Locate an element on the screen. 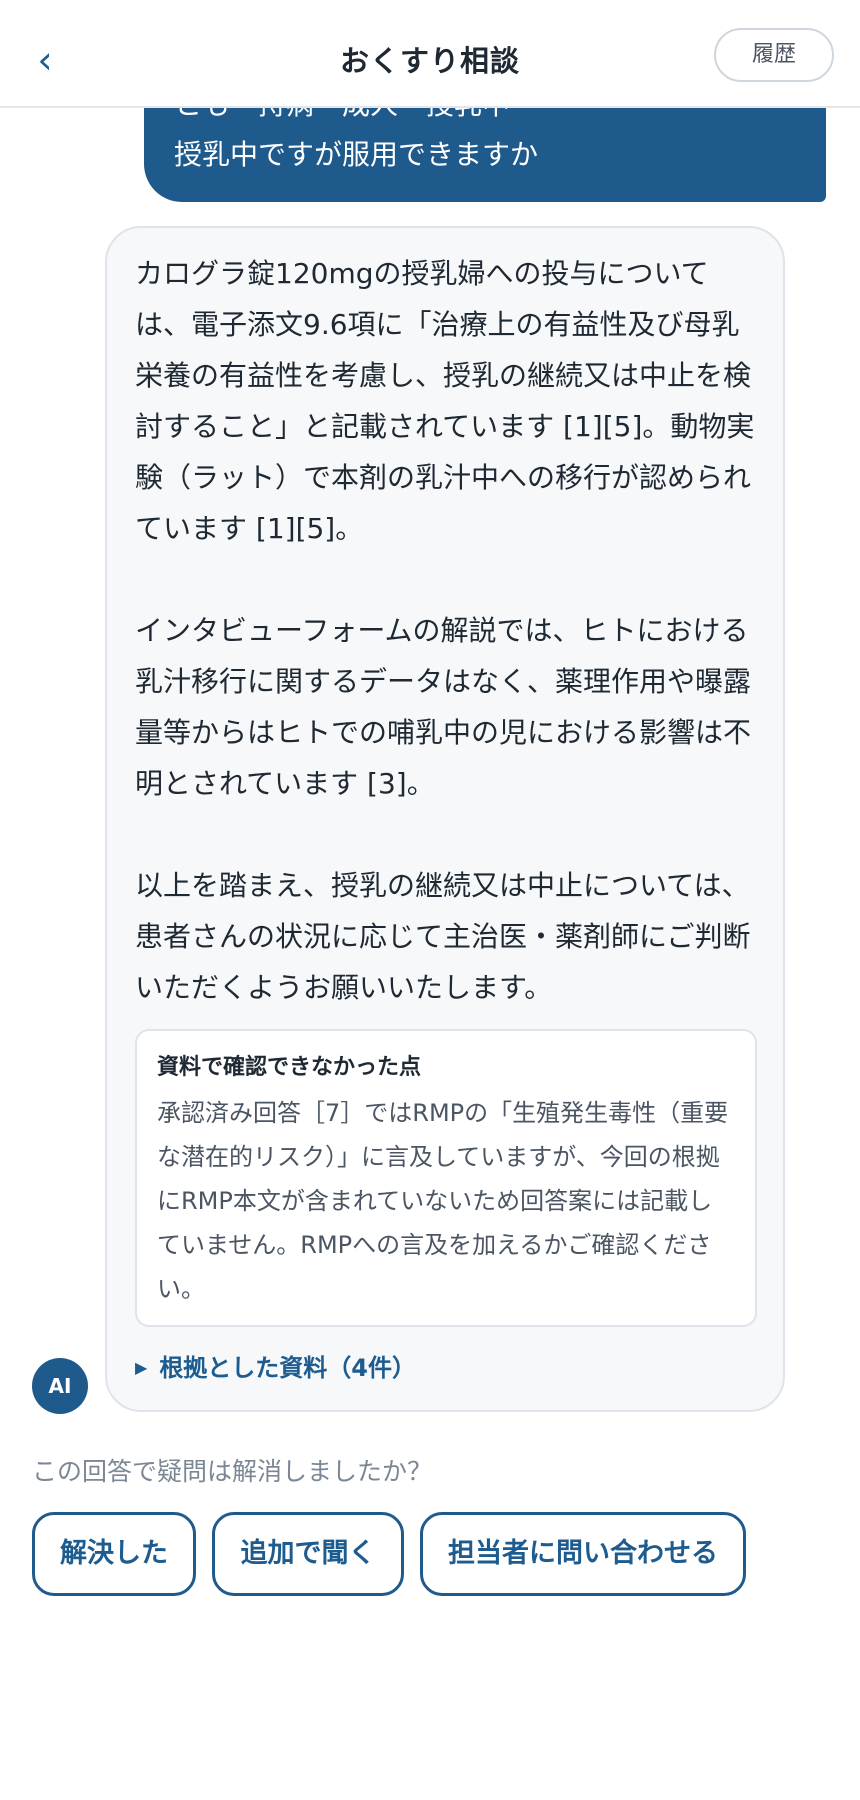 The image size is (860, 1800). sources-toggle: ▶ 根拠とした資料（4件） is located at coordinates (445, 1368).